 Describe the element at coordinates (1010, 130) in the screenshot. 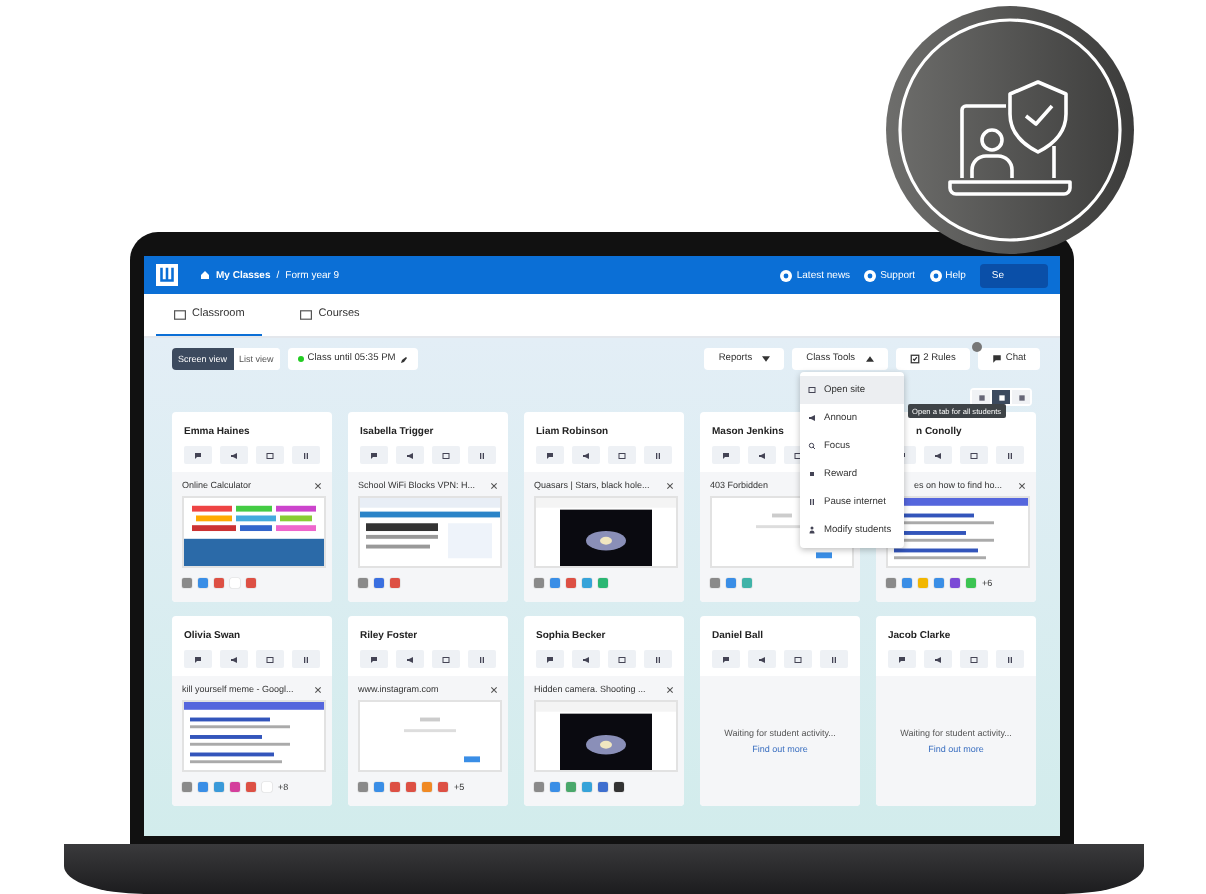

I see `laptop-shield-badge-icon` at that location.